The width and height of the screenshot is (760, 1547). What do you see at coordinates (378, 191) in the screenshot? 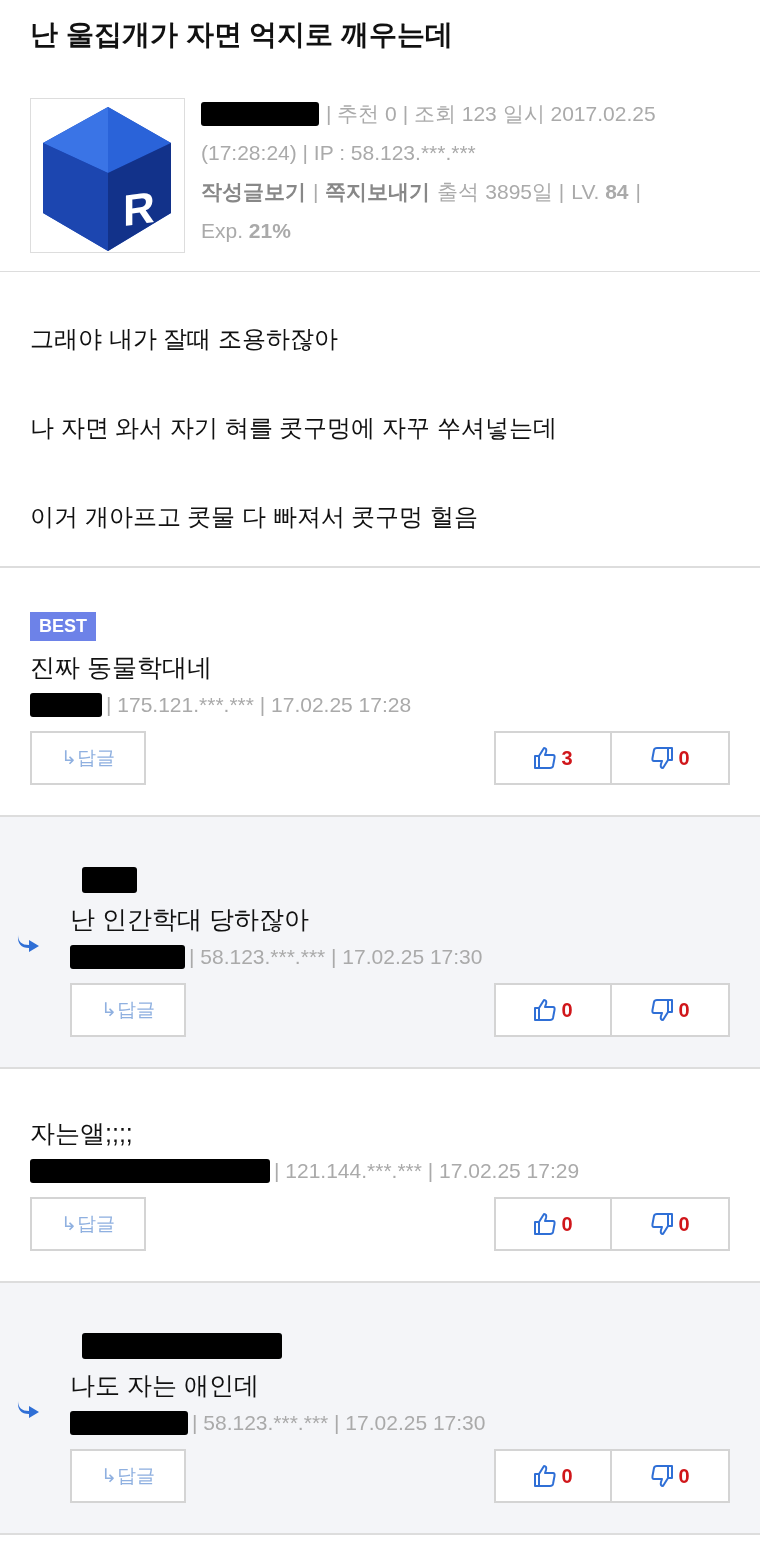
I see `message-link: 쪽지보내기` at bounding box center [378, 191].